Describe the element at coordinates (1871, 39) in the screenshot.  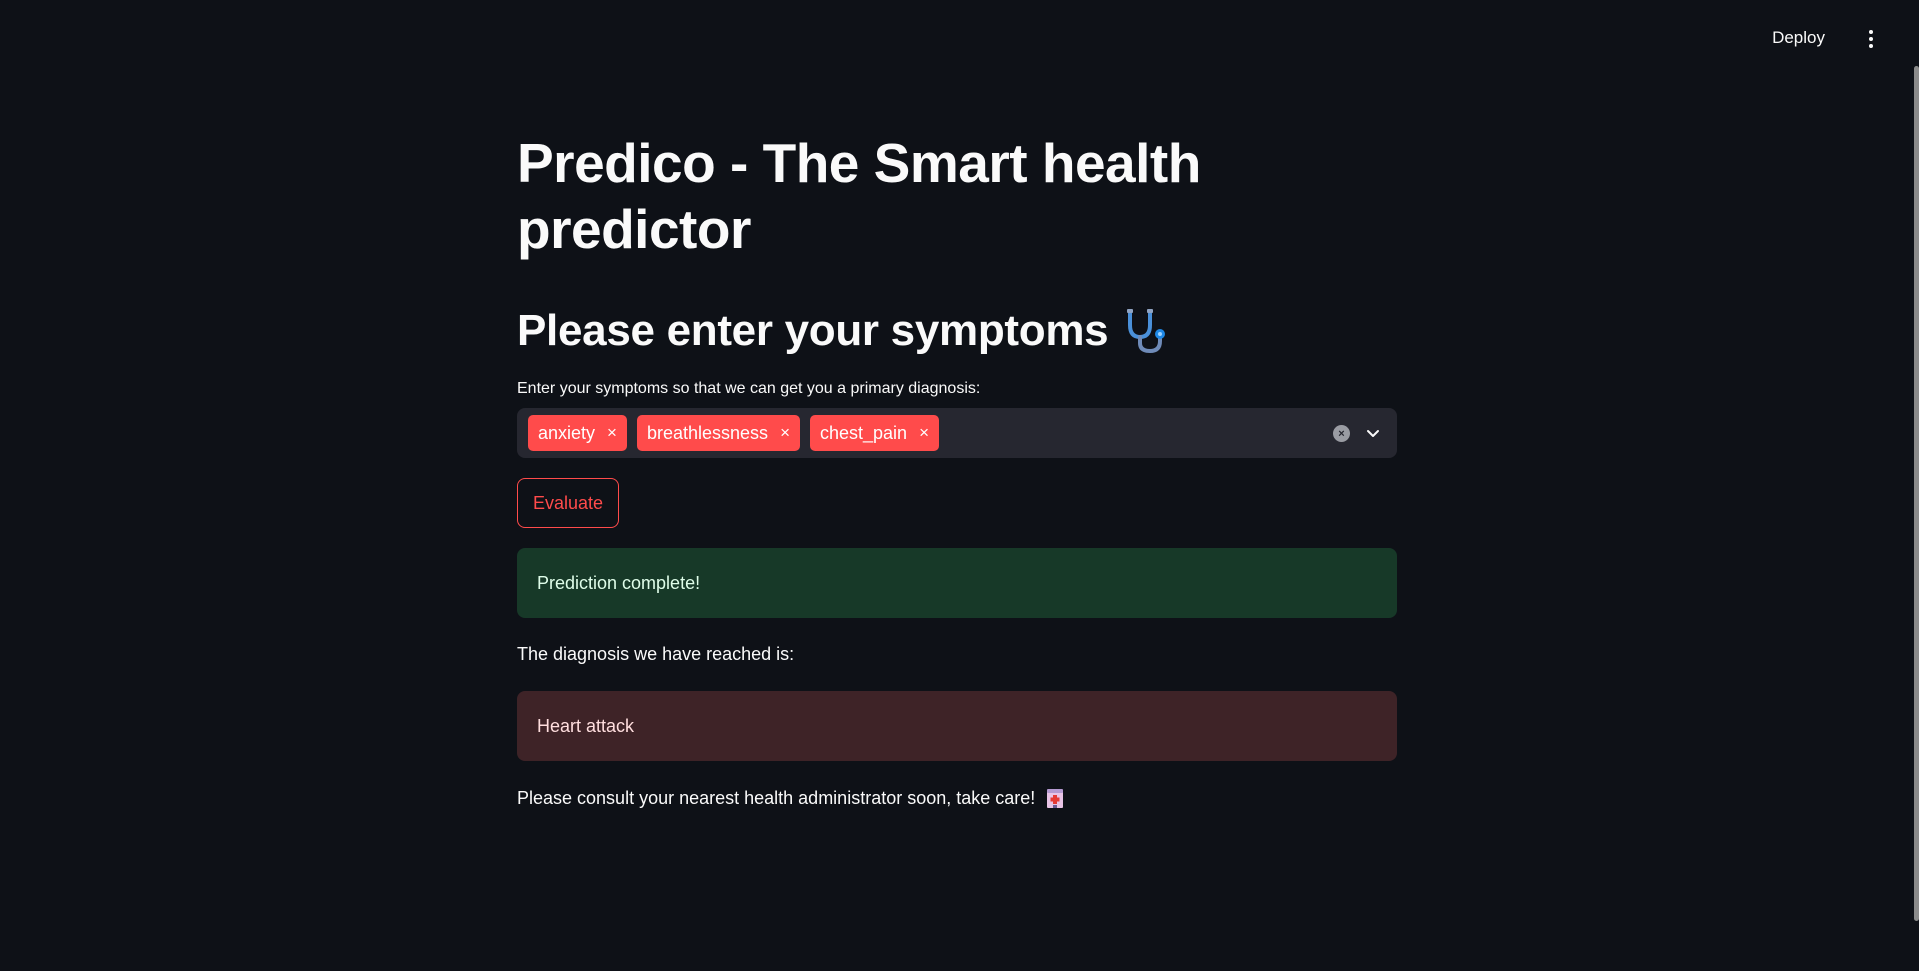
I see `more-options-icon` at that location.